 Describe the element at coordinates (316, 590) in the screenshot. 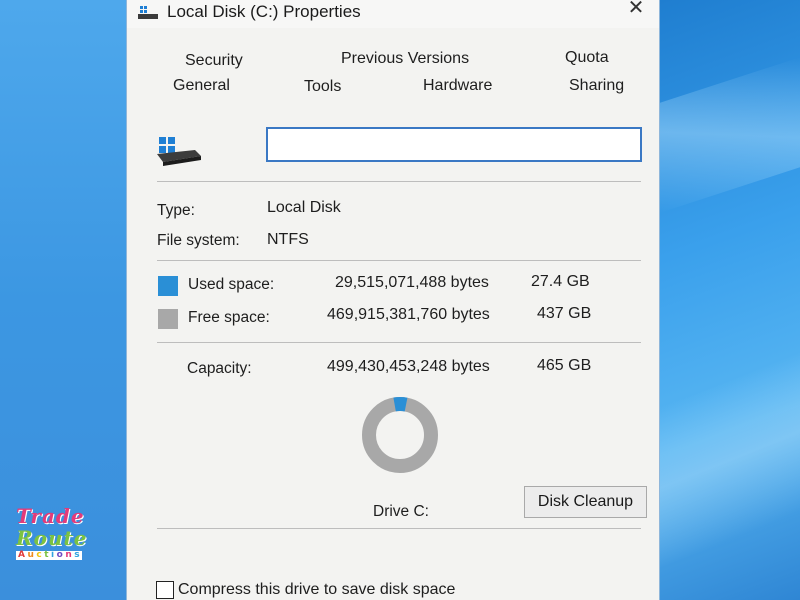

I see `compress-label: Compress this drive to save disk space` at that location.